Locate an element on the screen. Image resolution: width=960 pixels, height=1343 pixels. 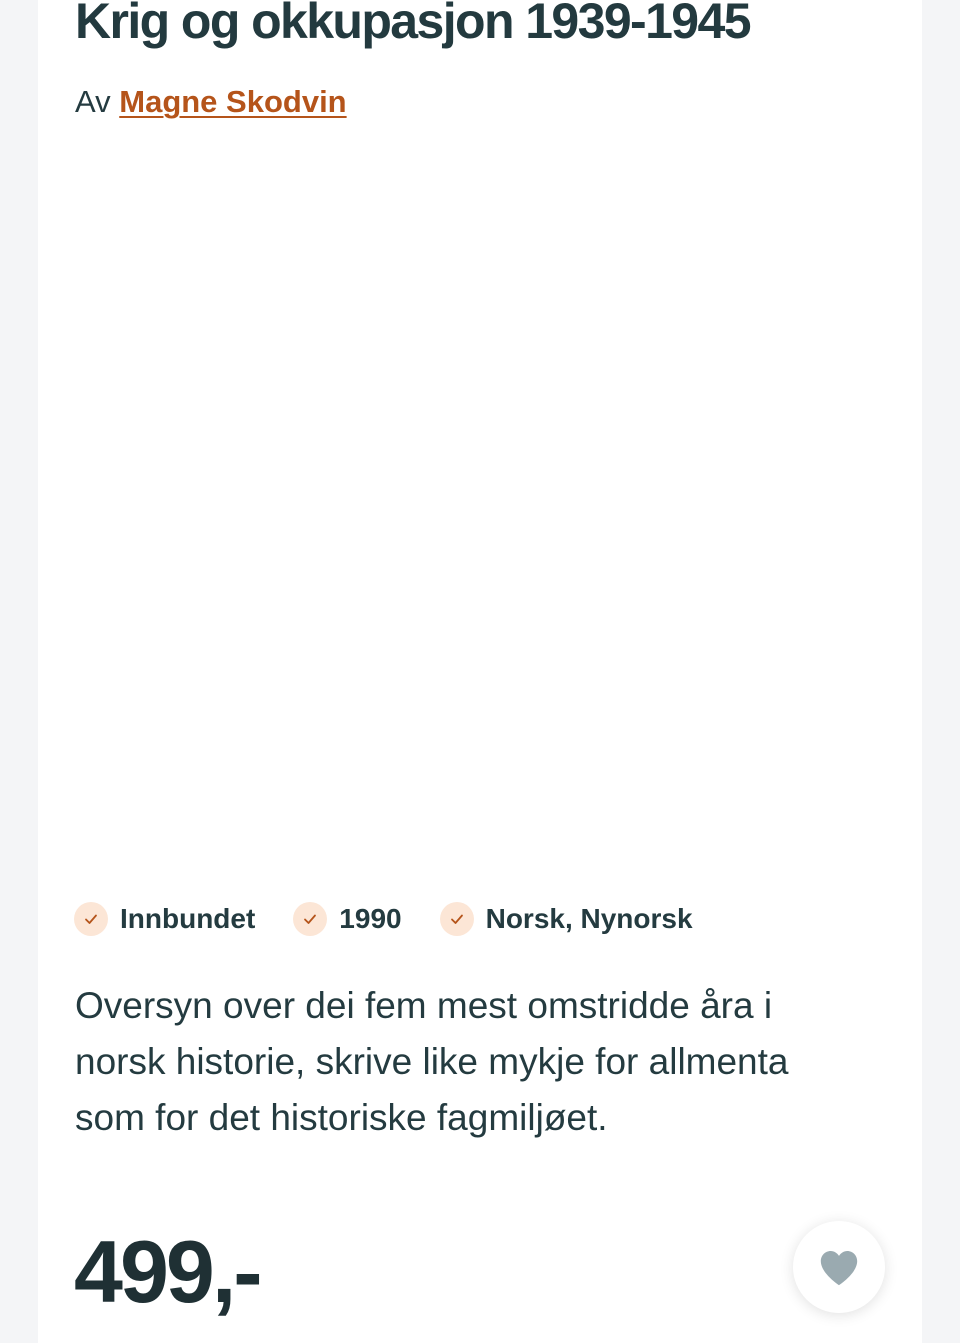
feature-format: Innbundet is located at coordinates (164, 919).